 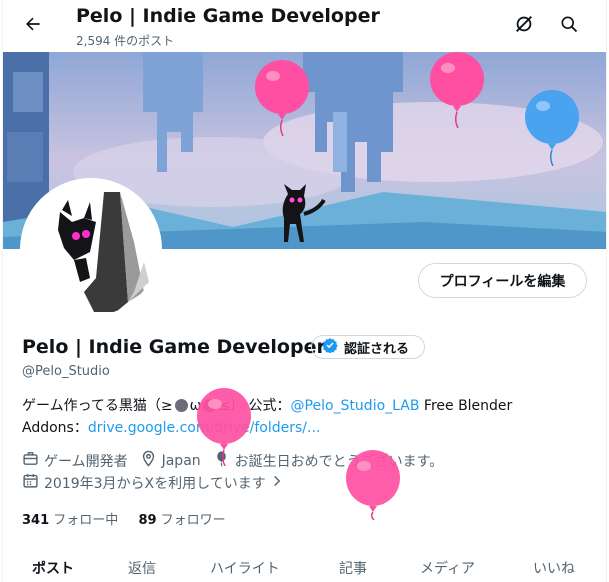 I want to click on calendar-icon, so click(x=30, y=482).